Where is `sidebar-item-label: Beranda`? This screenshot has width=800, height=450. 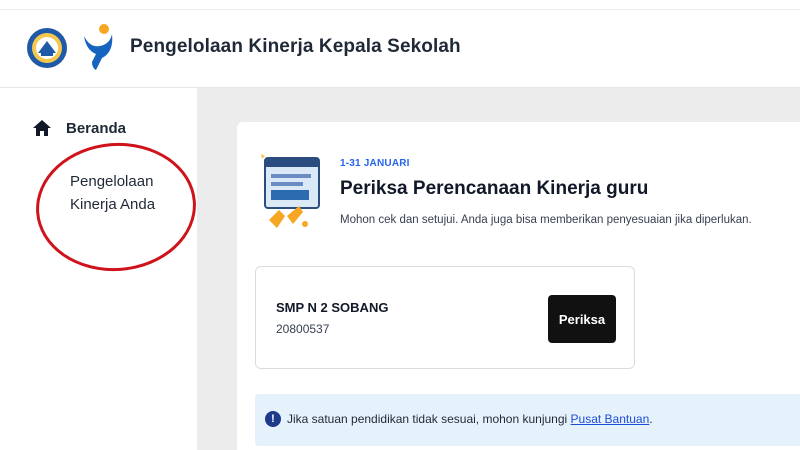
sidebar-item-label: Beranda is located at coordinates (96, 128).